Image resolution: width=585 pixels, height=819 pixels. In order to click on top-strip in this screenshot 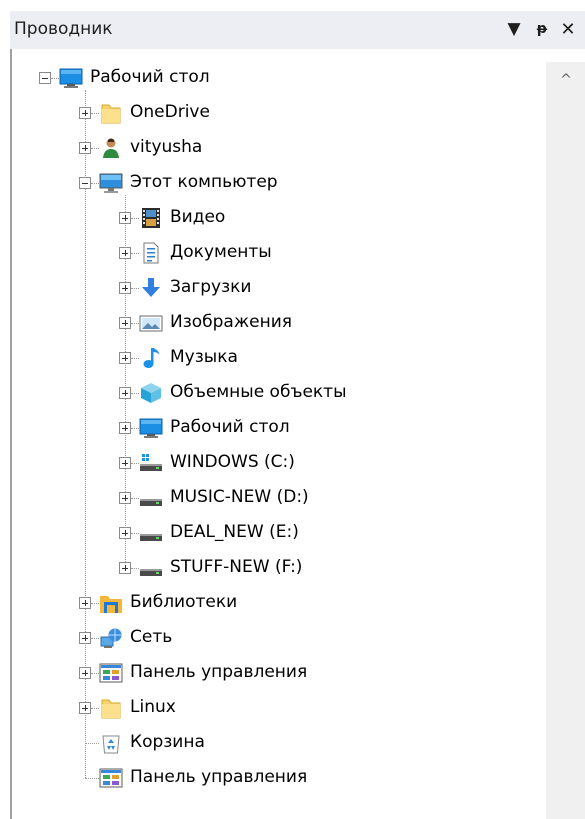, I will do `click(292, 5)`.